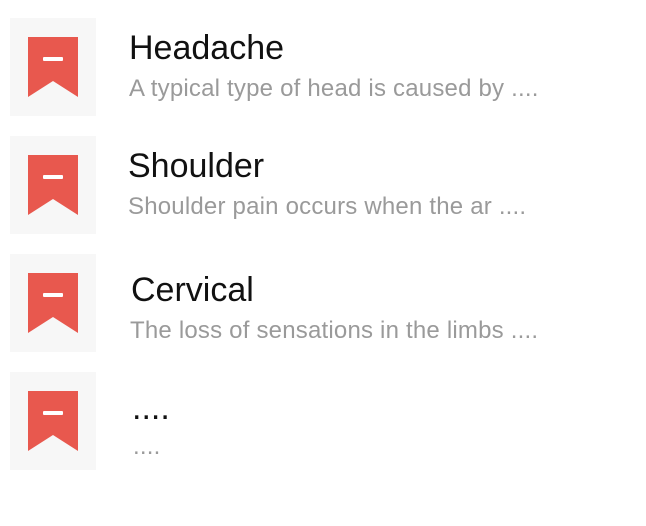 The image size is (646, 526). What do you see at coordinates (196, 166) in the screenshot?
I see `item-title: Shoulder` at bounding box center [196, 166].